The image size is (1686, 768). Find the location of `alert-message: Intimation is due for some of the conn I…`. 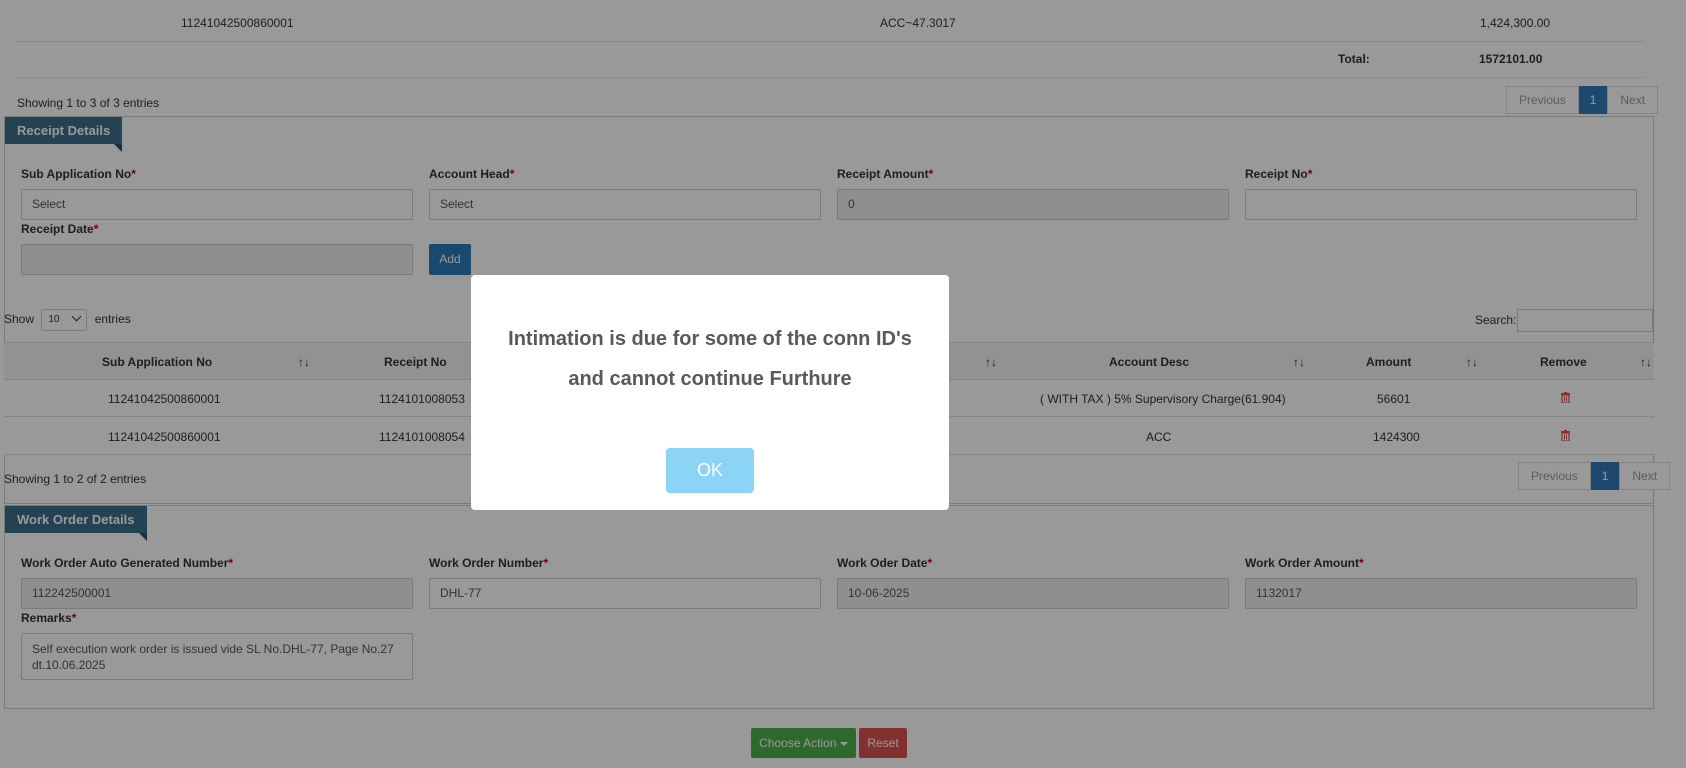

alert-message: Intimation is due for some of the conn I… is located at coordinates (710, 359).